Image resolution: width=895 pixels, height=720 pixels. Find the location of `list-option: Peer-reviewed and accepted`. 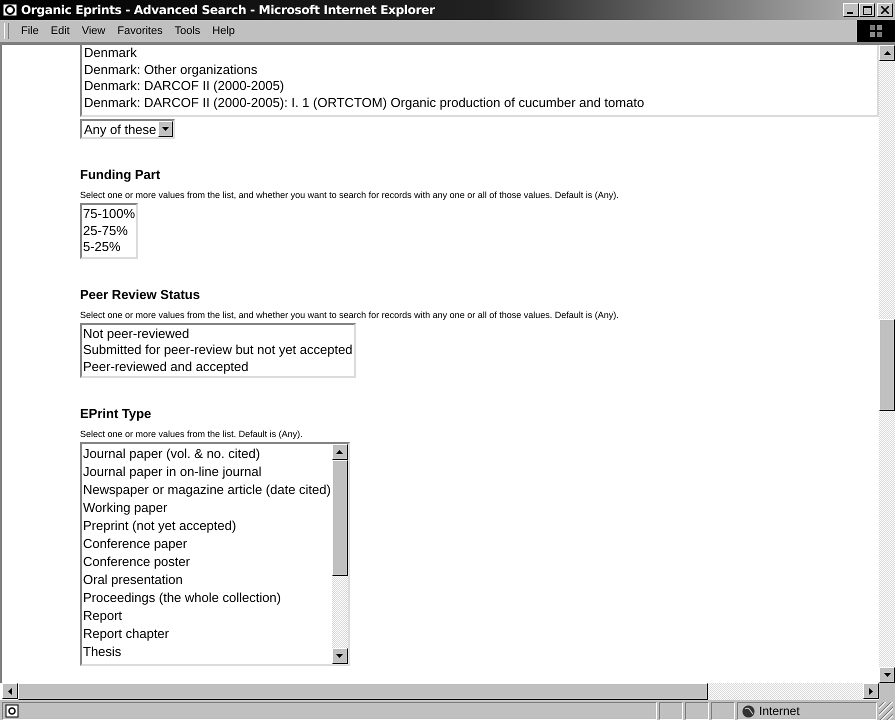

list-option: Peer-reviewed and accepted is located at coordinates (218, 366).